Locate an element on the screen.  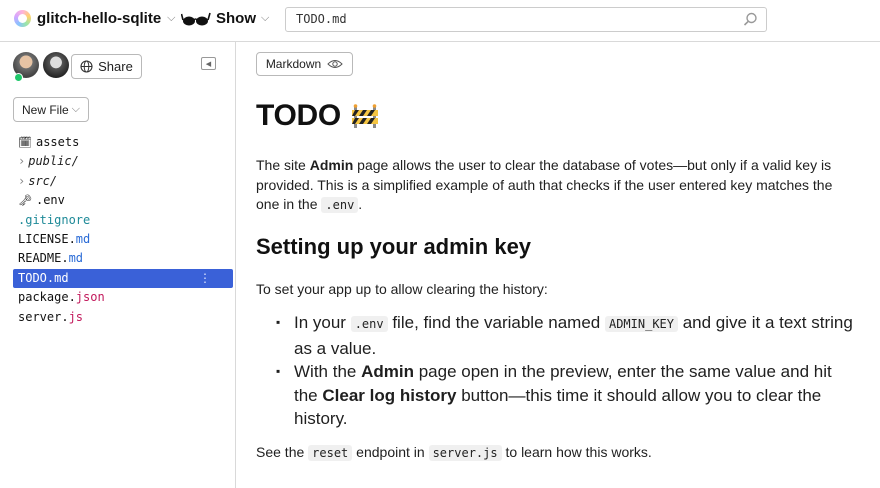
markdown-label: Markdown is located at coordinates (293, 64).